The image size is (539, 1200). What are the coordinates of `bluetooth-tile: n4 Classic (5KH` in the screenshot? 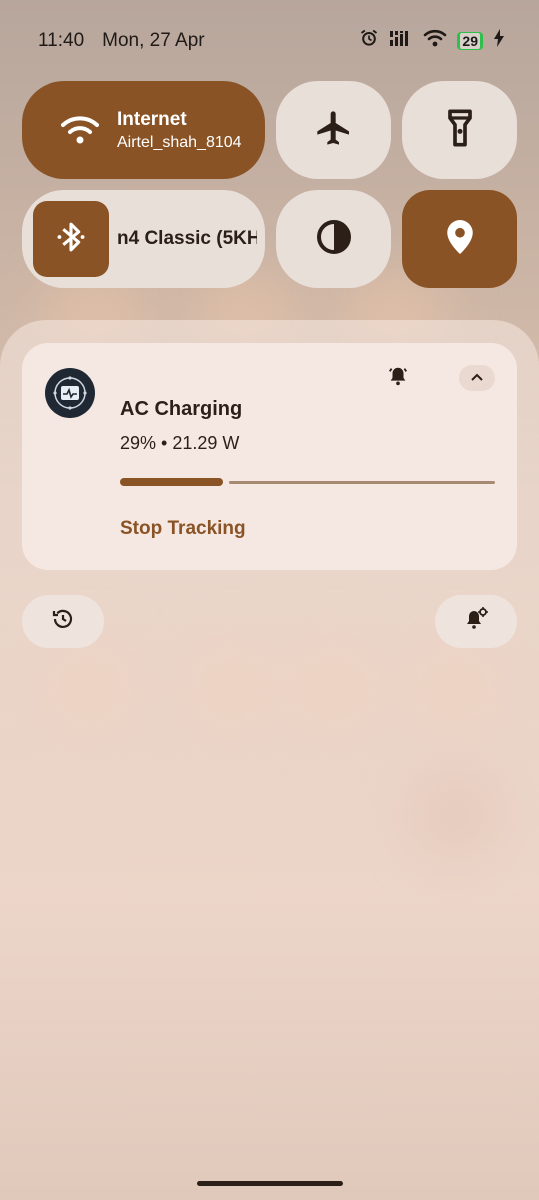 It's located at (143, 239).